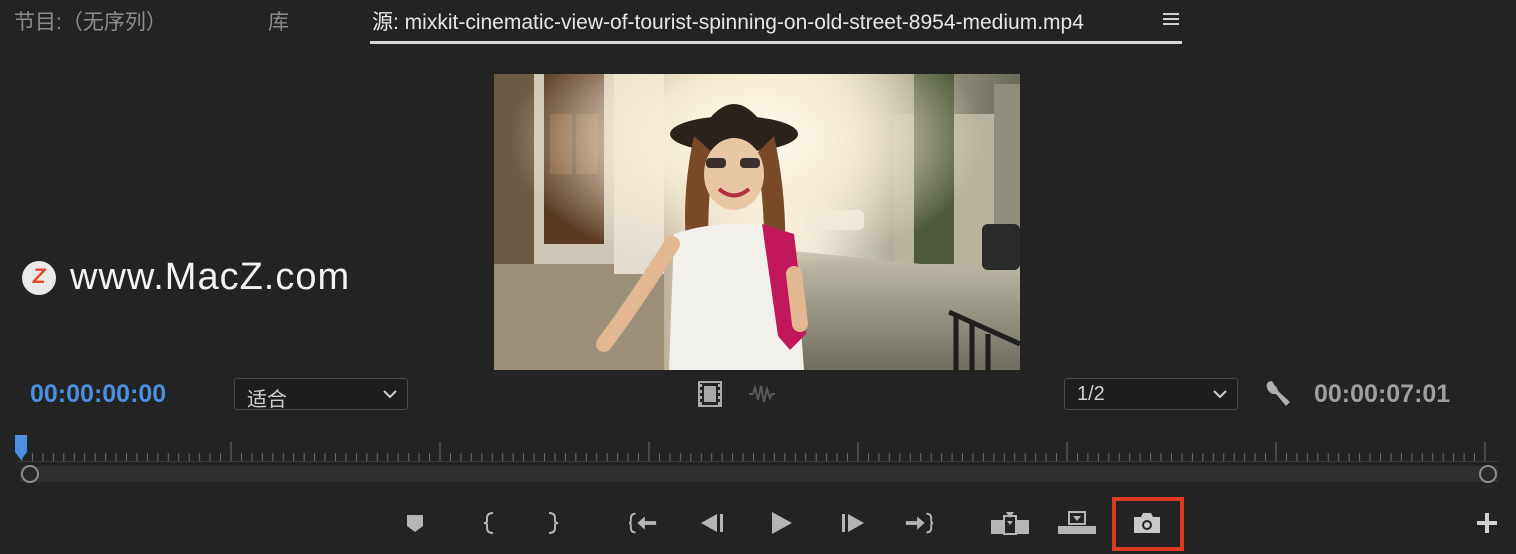 The image size is (1516, 554). Describe the element at coordinates (759, 474) in the screenshot. I see `zoom-scroll-bar` at that location.